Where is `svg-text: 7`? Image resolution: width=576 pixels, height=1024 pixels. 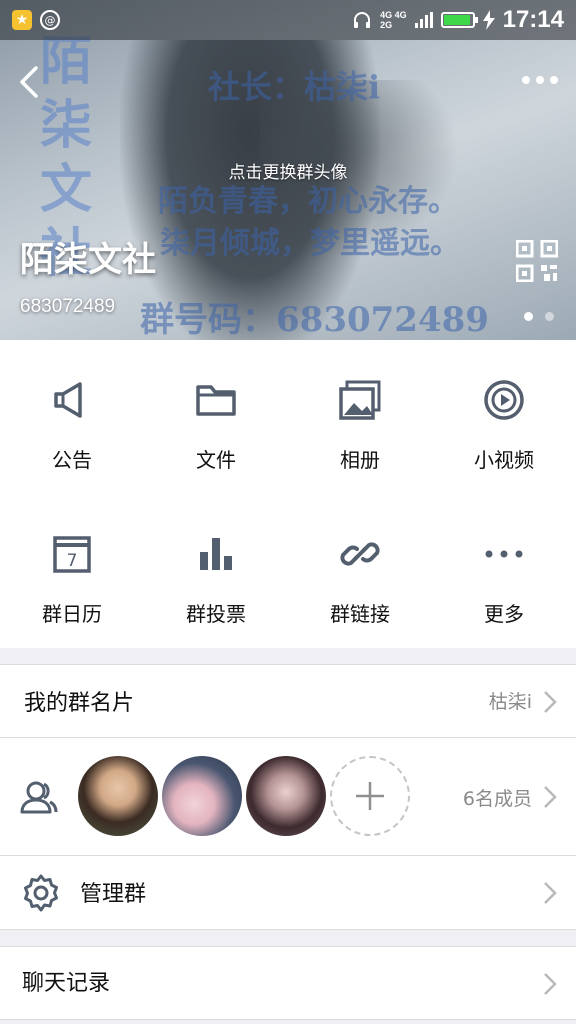 svg-text: 7 is located at coordinates (72, 561).